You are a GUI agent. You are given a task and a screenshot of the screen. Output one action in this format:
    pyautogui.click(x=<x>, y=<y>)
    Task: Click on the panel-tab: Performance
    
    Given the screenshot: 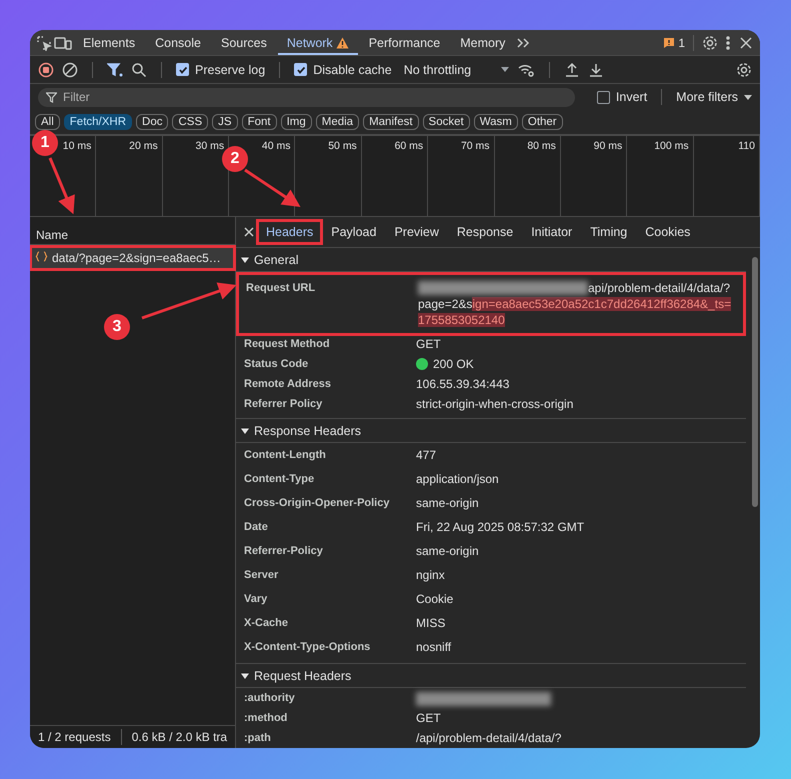 What is the action you would take?
    pyautogui.click(x=405, y=42)
    